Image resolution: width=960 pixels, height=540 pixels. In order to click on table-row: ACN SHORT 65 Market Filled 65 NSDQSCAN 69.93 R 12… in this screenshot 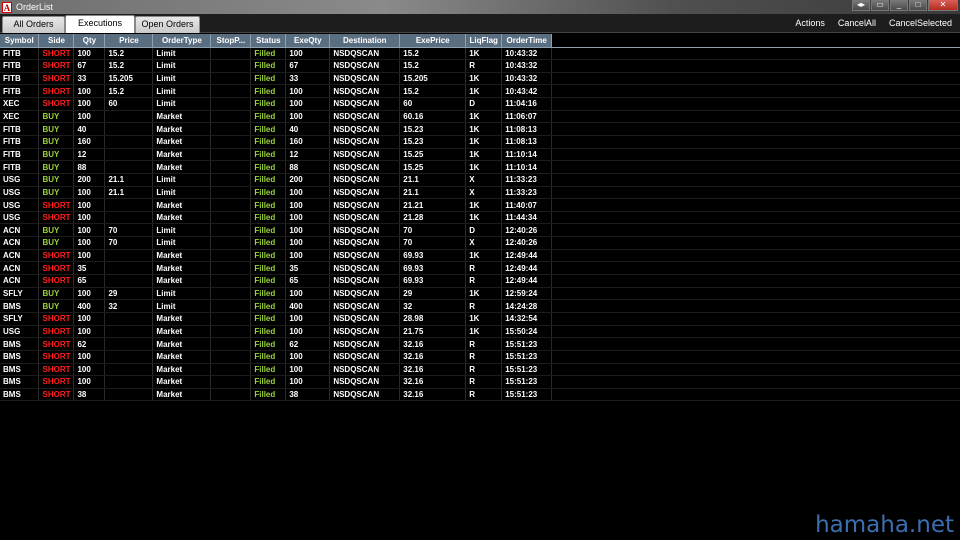, I will do `click(480, 281)`.